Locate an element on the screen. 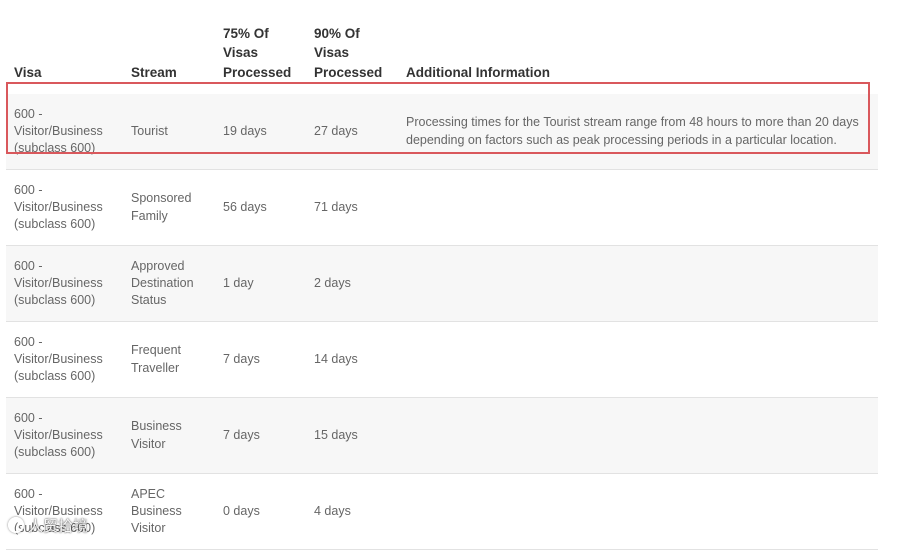  cell-75-percent: 56 days is located at coordinates (260, 207).